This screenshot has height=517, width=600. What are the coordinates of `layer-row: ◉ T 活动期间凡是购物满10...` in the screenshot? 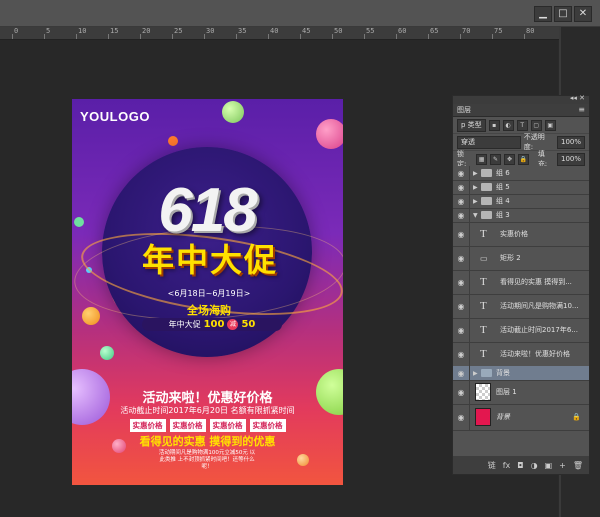 It's located at (521, 306).